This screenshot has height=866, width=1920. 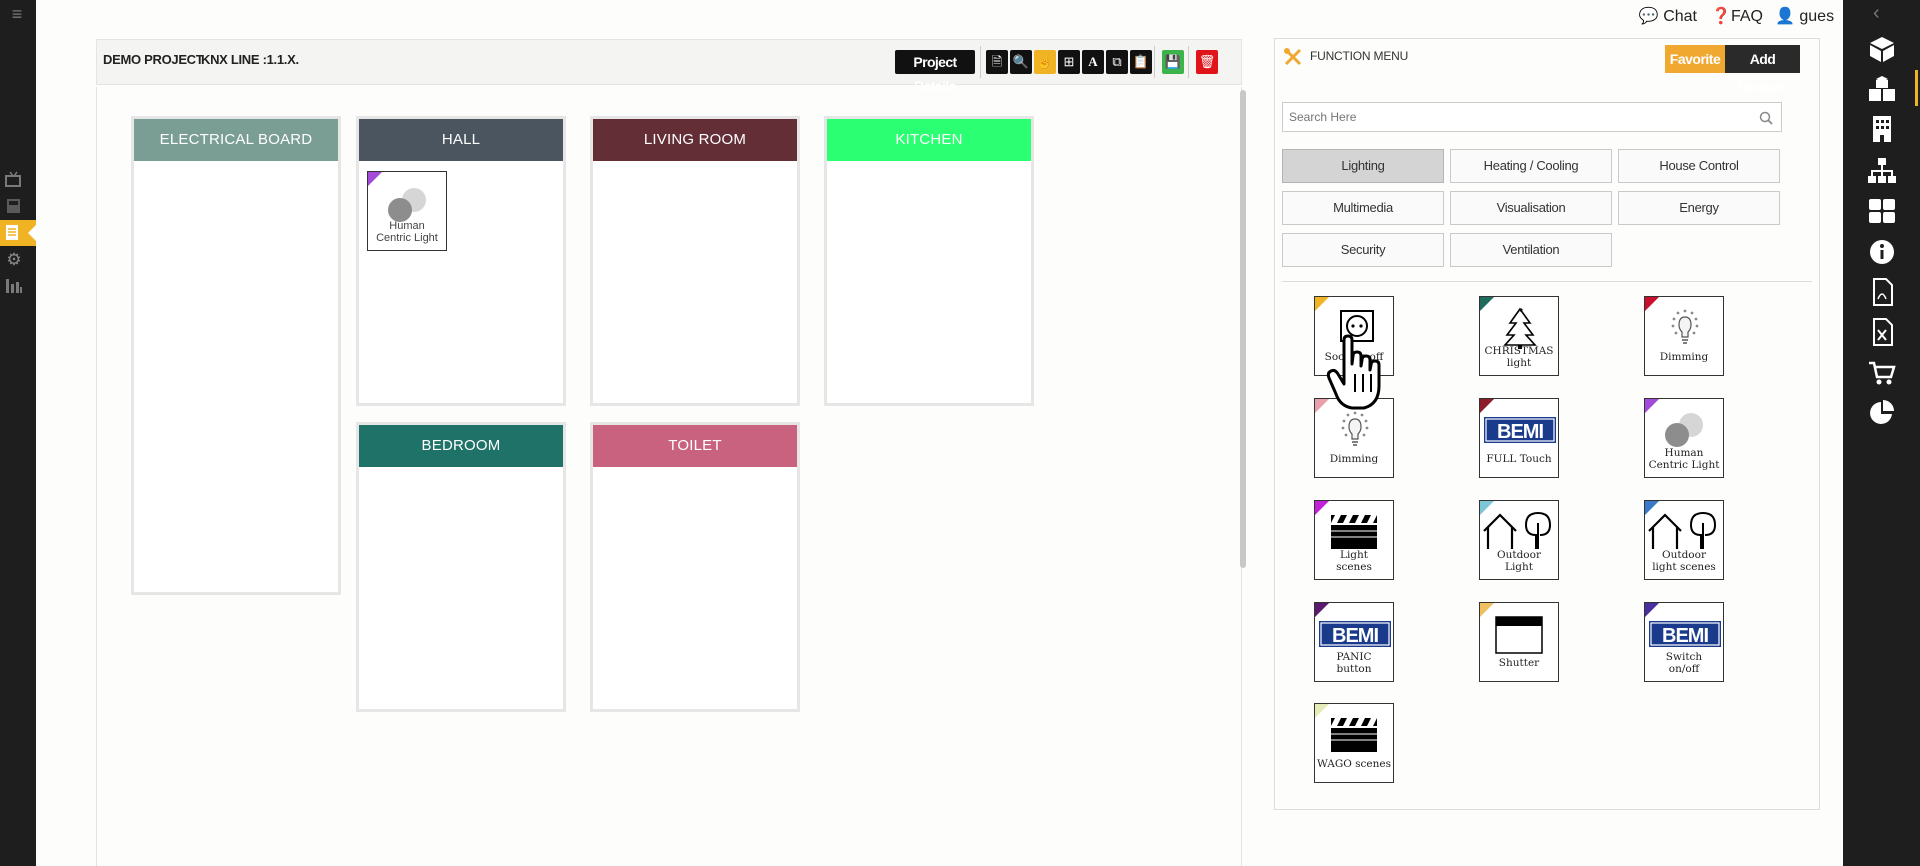 I want to click on cart-icon, so click(x=1882, y=373).